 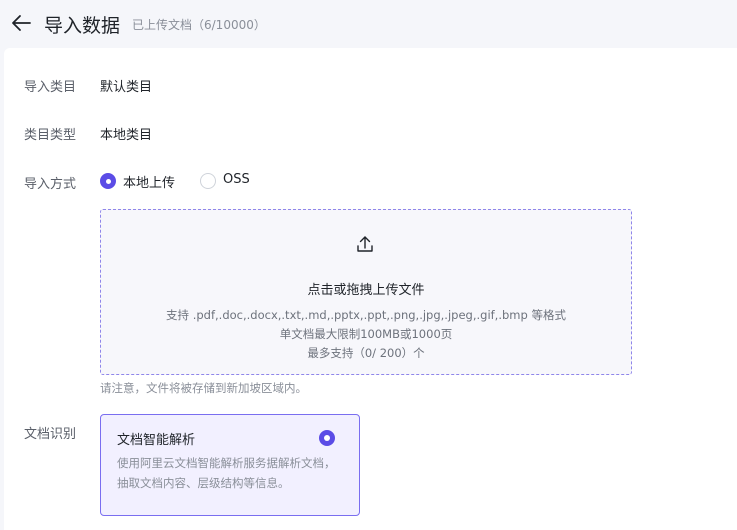 I want to click on category-type-value: 本地类目, so click(x=126, y=135).